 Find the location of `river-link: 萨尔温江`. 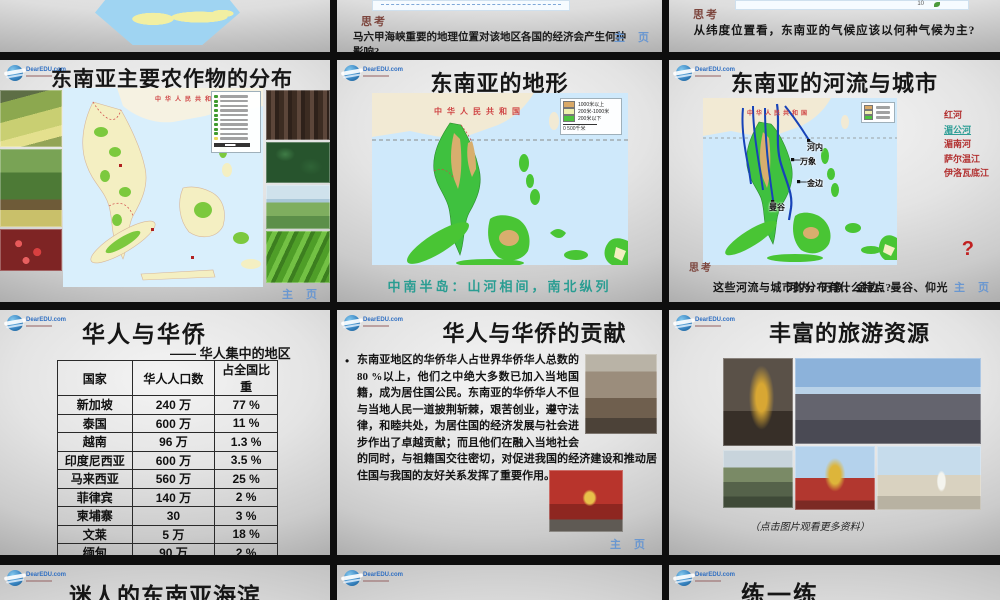

river-link: 萨尔温江 is located at coordinates (970, 159).